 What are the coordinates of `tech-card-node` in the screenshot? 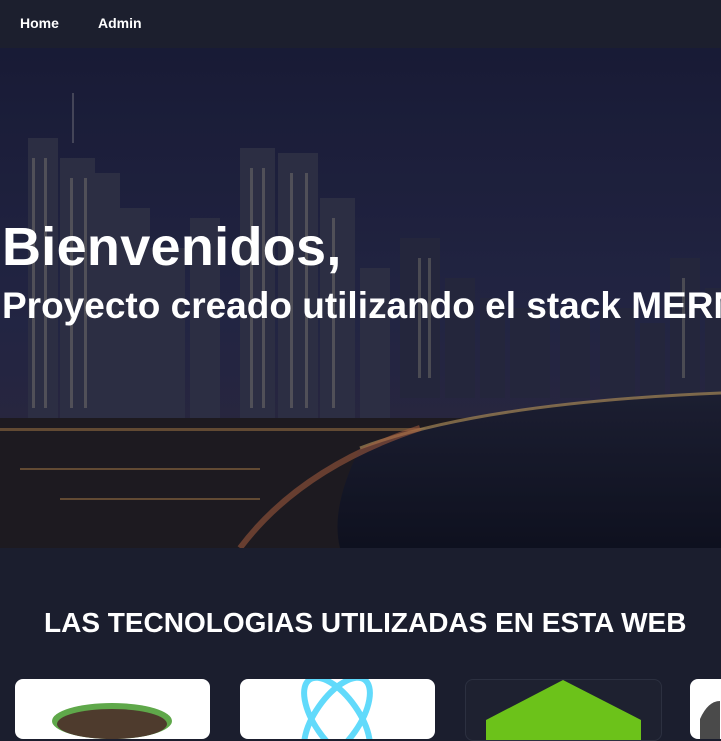 It's located at (112, 709).